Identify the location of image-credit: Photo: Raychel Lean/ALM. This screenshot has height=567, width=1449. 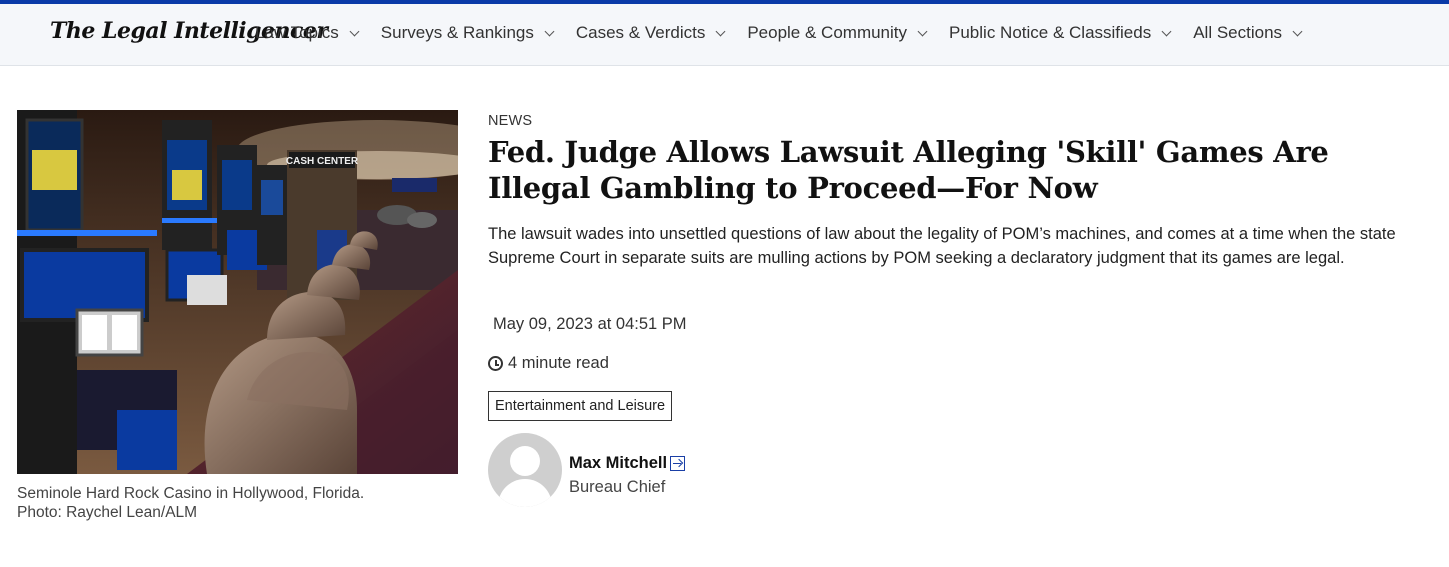
(107, 512).